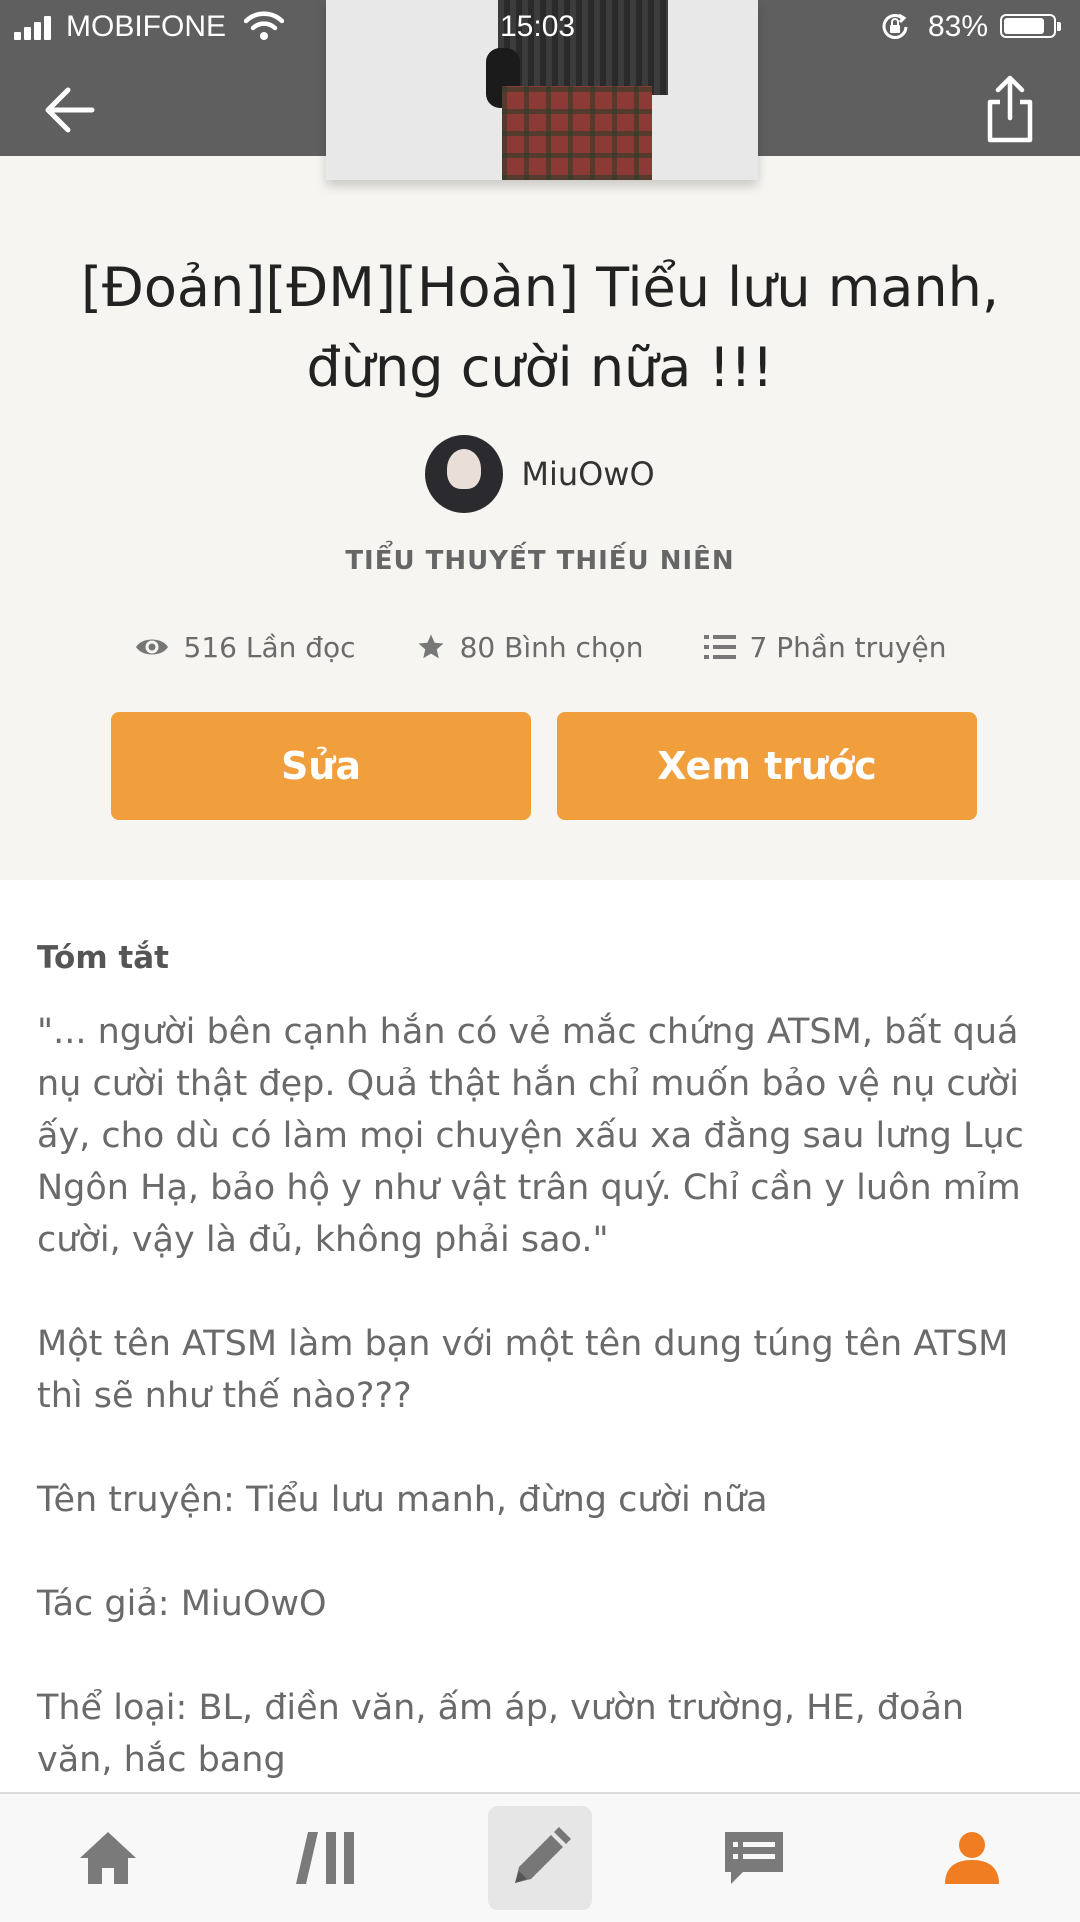 The width and height of the screenshot is (1080, 1922). What do you see at coordinates (182, 1604) in the screenshot?
I see `summary-paragraph: Tác giả: MiuOwO` at bounding box center [182, 1604].